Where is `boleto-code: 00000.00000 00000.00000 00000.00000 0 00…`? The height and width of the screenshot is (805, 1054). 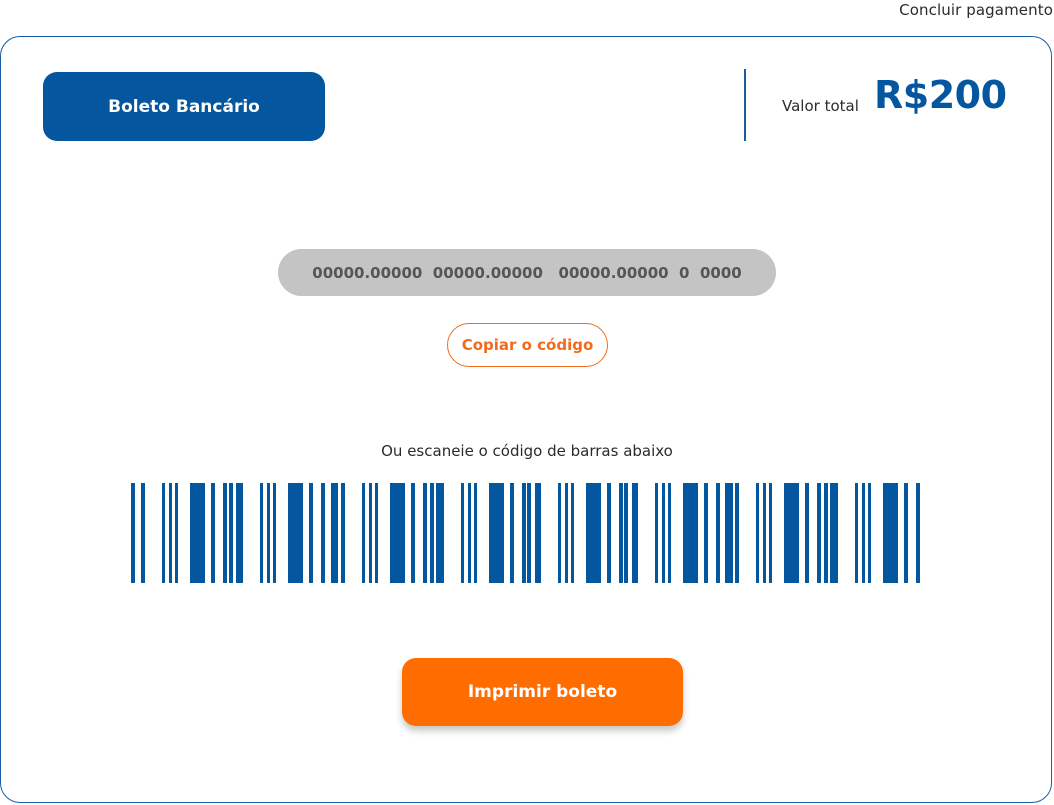 boleto-code: 00000.00000 00000.00000 00000.00000 0 00… is located at coordinates (527, 272).